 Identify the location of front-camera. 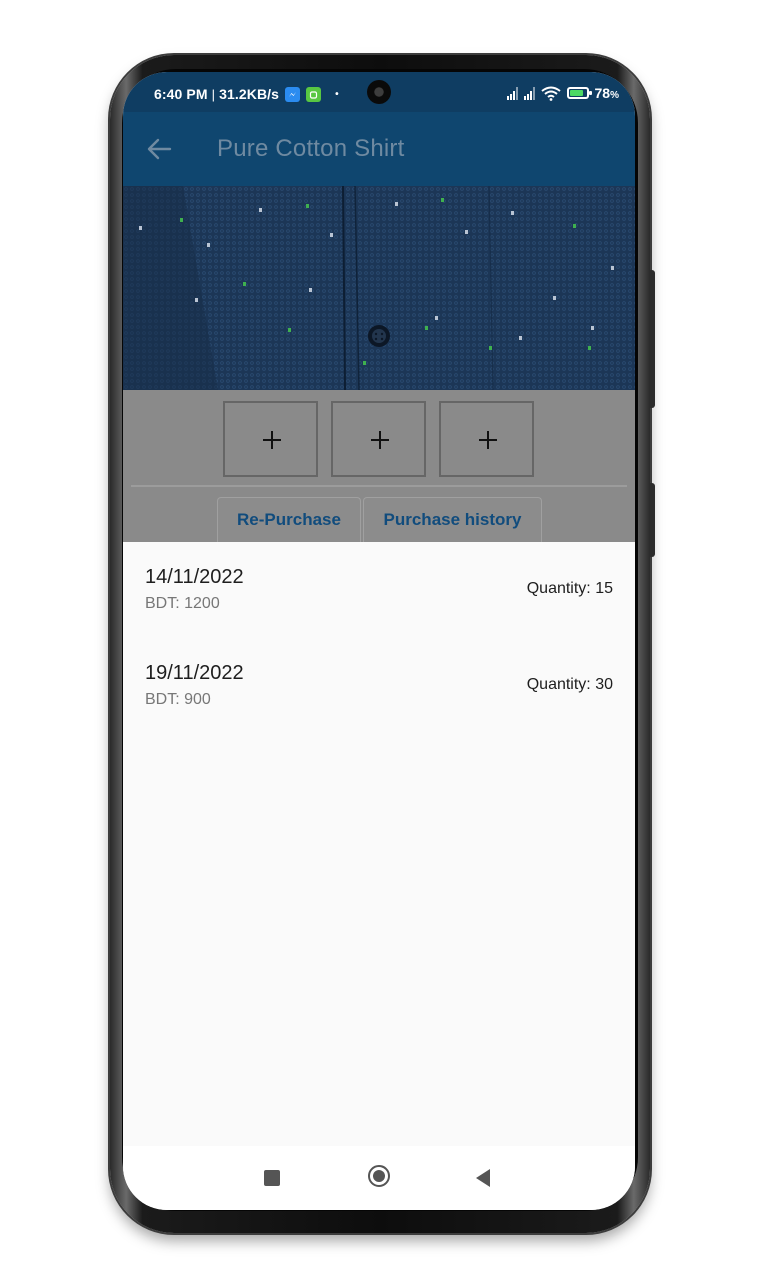
(379, 92).